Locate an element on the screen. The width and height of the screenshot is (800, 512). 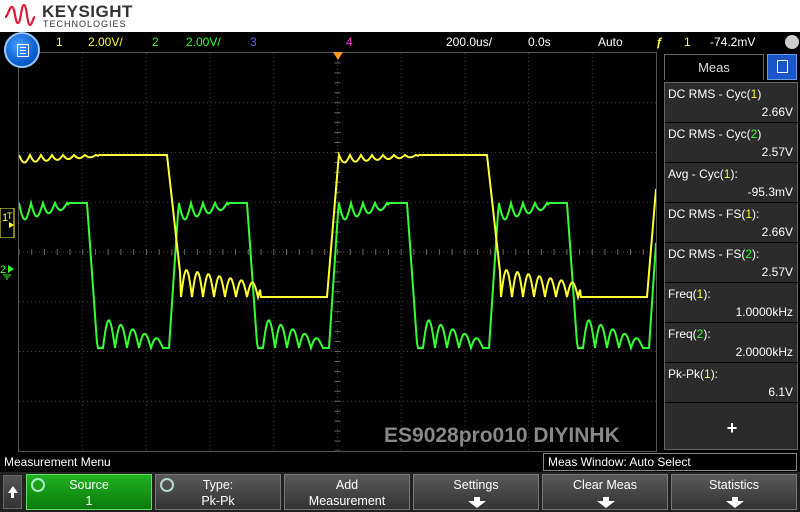
menu-list-icon is located at coordinates (23, 50).